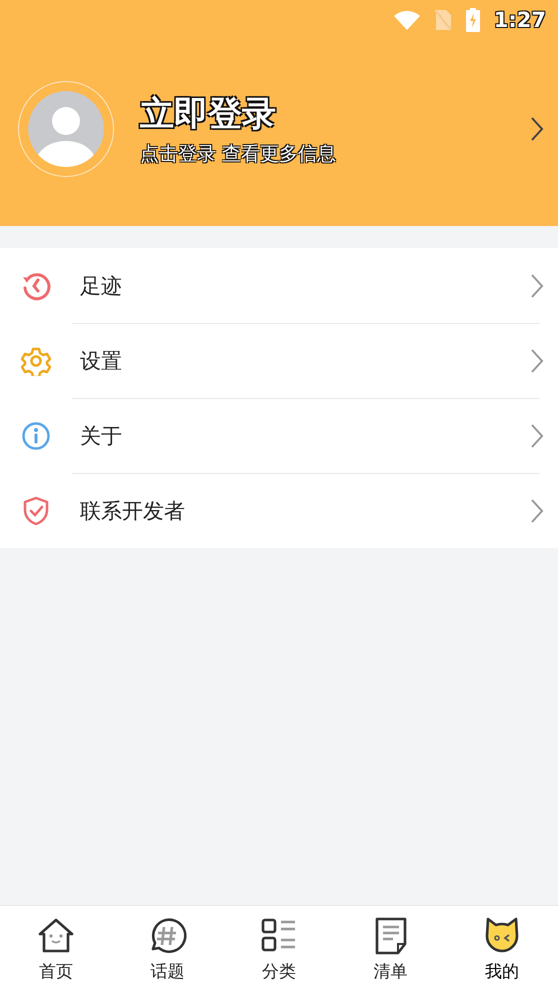  Describe the element at coordinates (56, 949) in the screenshot. I see `nav-tab: 首页` at that location.